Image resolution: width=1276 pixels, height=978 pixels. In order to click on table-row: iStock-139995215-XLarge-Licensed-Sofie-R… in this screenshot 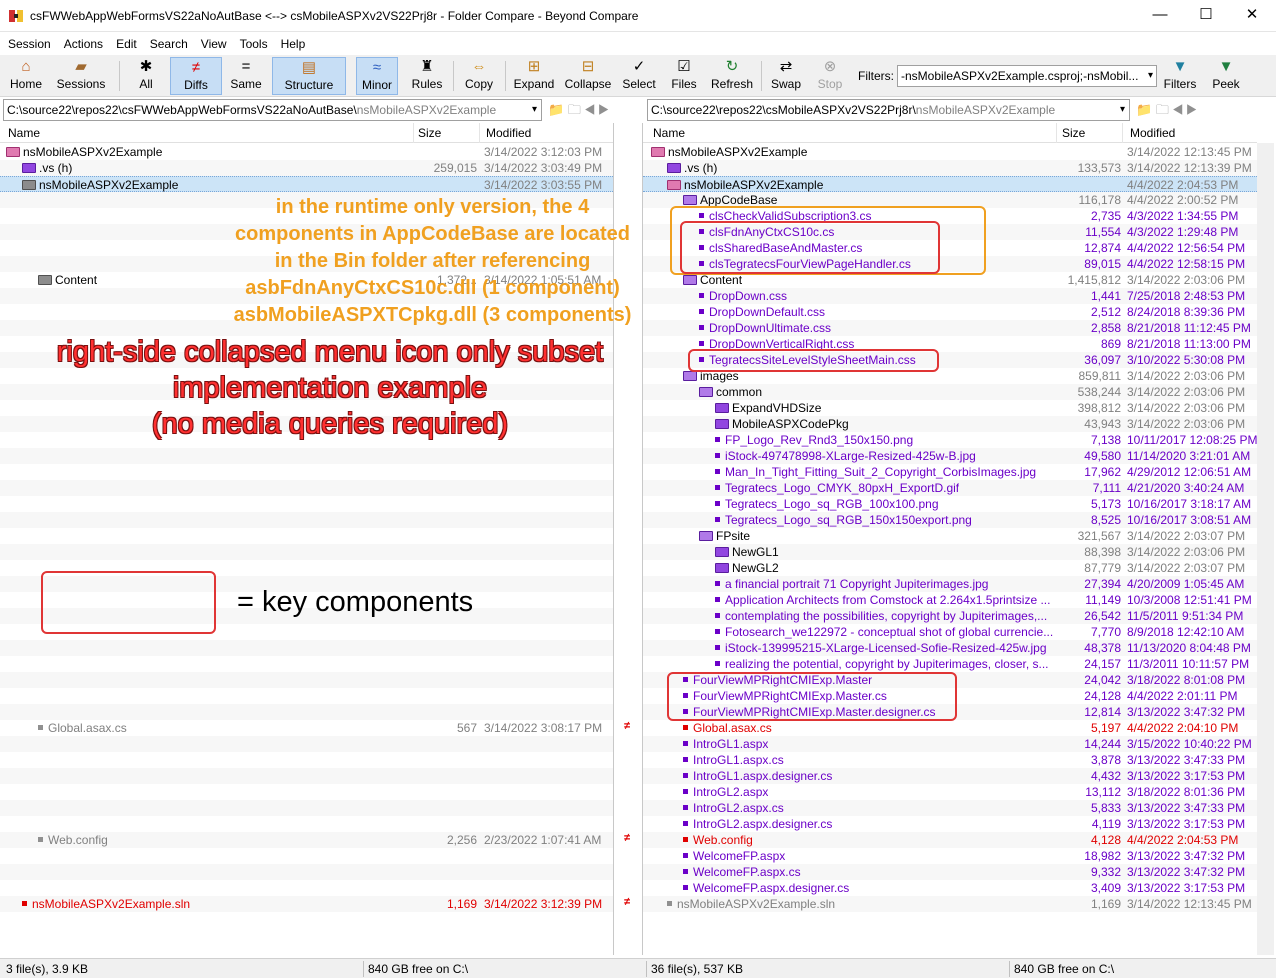, I will do `click(950, 648)`.